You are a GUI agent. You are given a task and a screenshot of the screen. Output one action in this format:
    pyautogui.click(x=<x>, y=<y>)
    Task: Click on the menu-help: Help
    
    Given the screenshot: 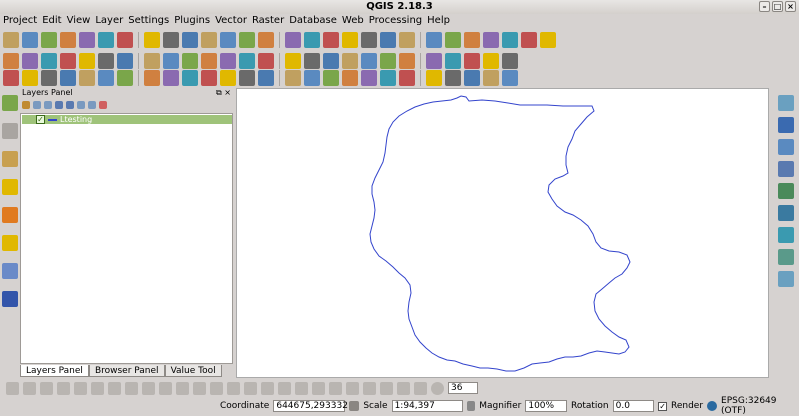 What is the action you would take?
    pyautogui.click(x=438, y=21)
    